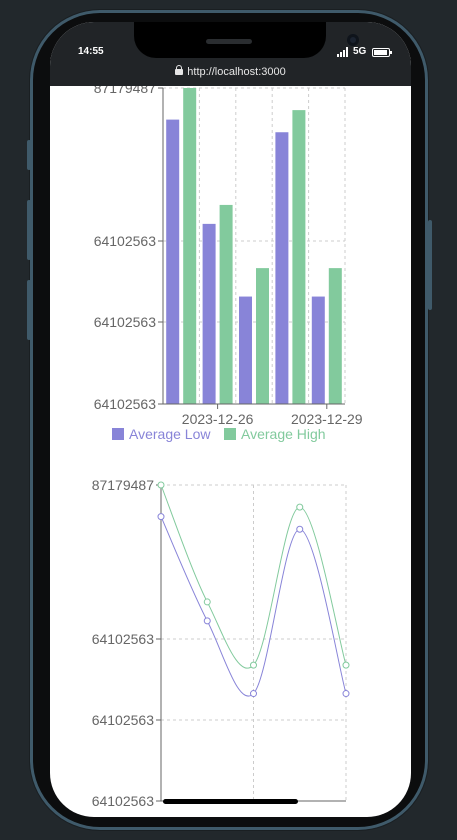 This screenshot has width=457, height=840. Describe the element at coordinates (125, 404) in the screenshot. I see `bar-y-tick-label-3: 64102563` at that location.